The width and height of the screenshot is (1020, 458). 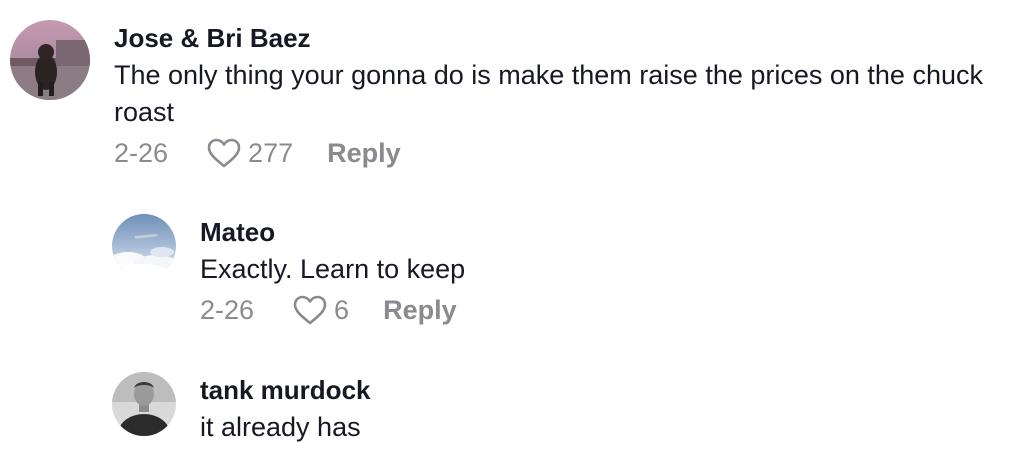 I want to click on like-count: 277, so click(x=271, y=152).